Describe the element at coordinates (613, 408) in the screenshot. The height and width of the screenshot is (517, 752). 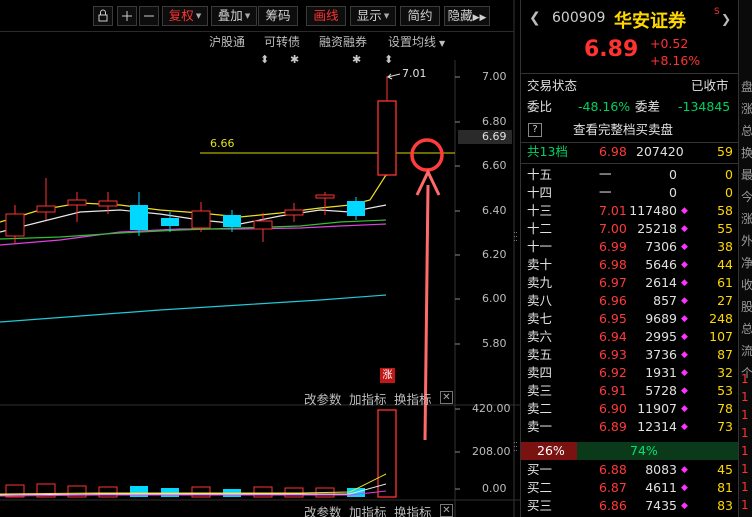
I see `level-price: 6.90` at that location.